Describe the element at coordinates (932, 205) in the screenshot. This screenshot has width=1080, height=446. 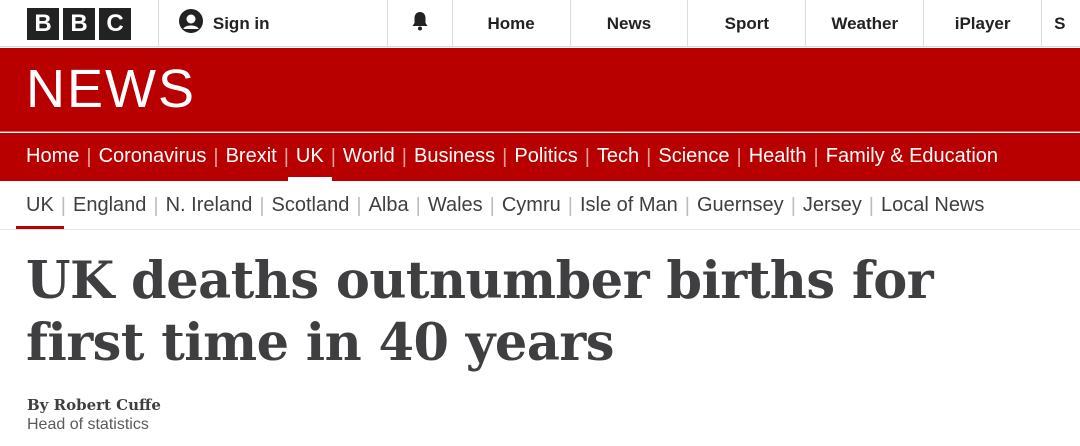
I see `subsection-local-news: Local News` at that location.